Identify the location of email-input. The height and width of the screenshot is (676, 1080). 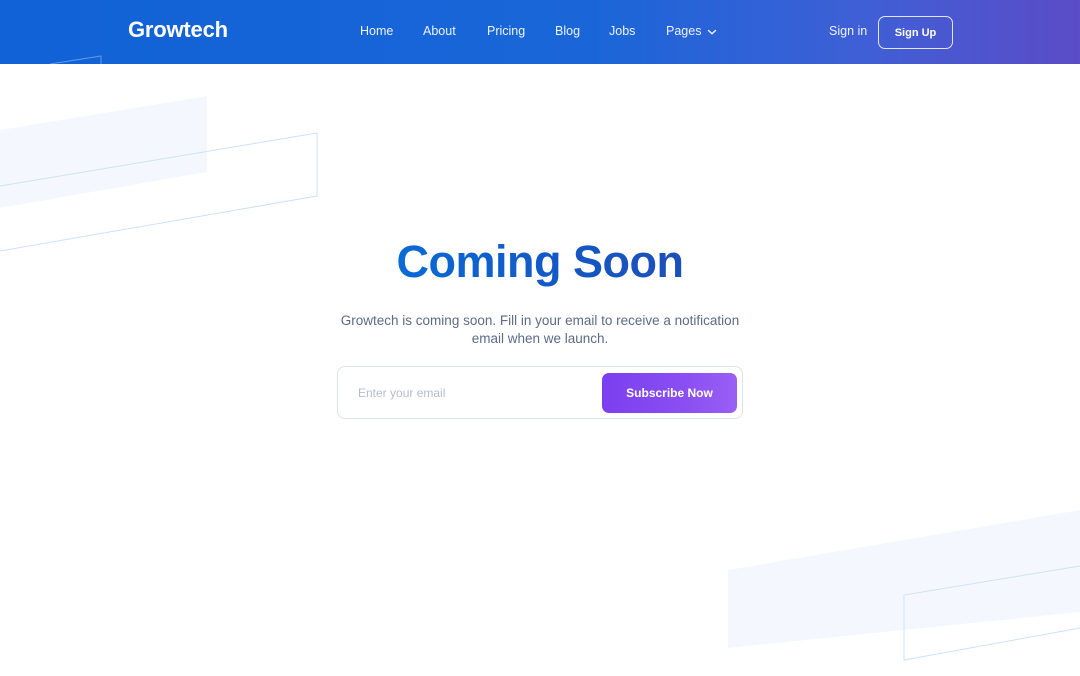
(473, 393).